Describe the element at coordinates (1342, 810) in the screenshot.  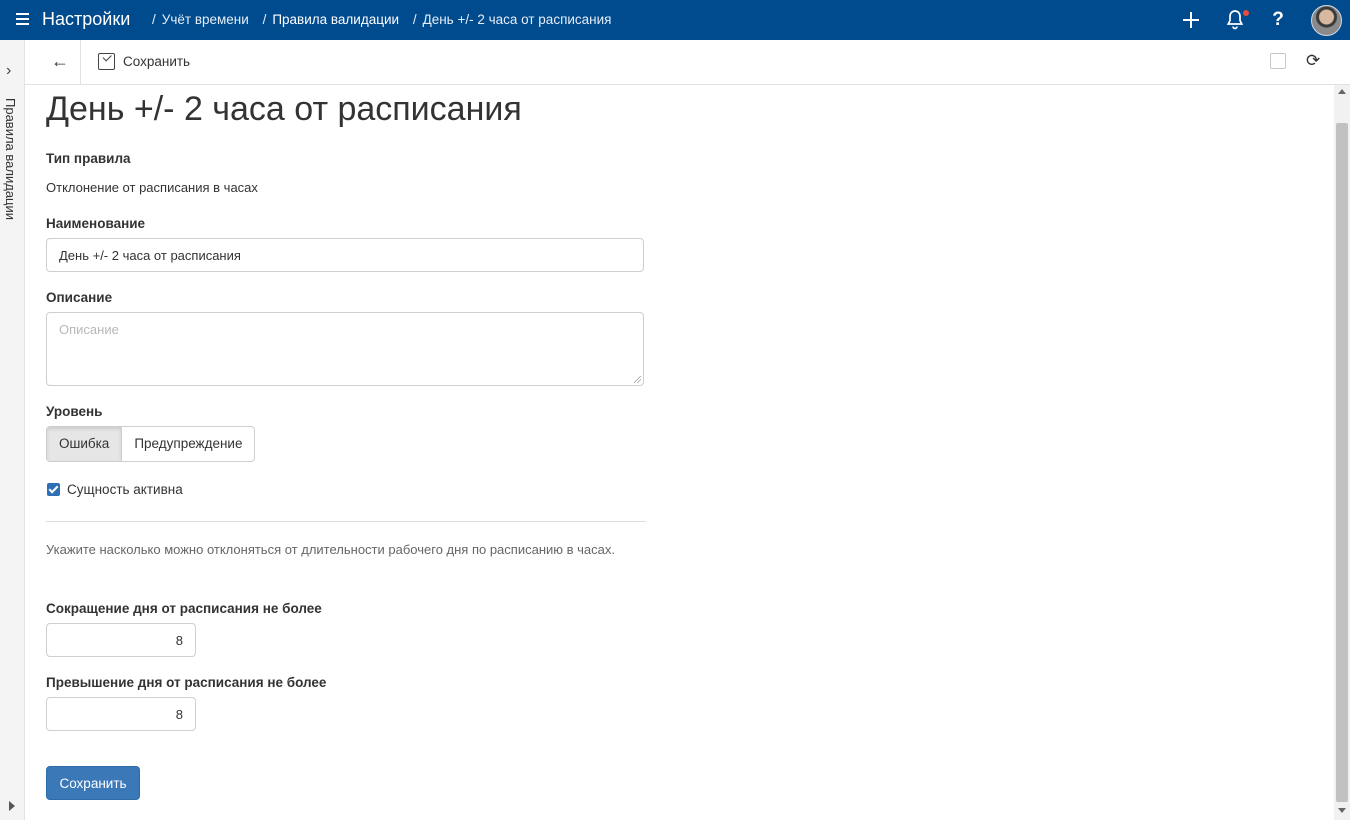
I see `scroll-down-icon` at that location.